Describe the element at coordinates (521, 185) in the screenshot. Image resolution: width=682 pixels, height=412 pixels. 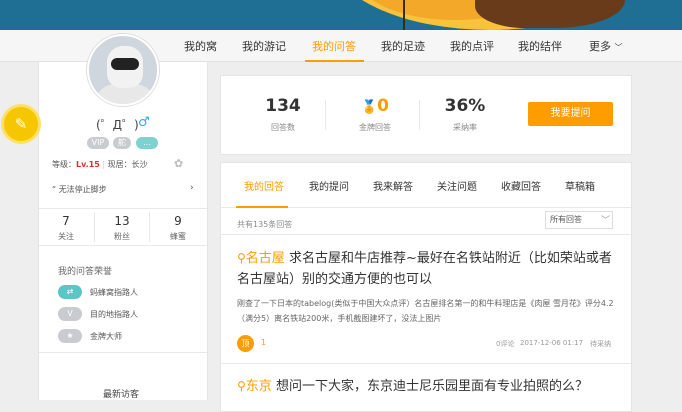
I see `tab-saved-answers: 收藏回答` at that location.